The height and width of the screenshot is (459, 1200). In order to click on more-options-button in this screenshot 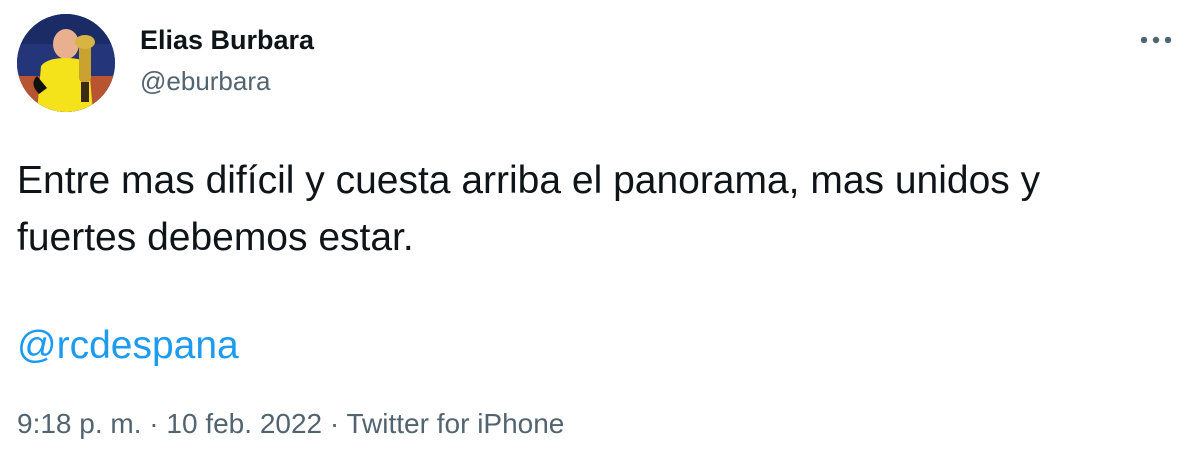, I will do `click(1156, 40)`.